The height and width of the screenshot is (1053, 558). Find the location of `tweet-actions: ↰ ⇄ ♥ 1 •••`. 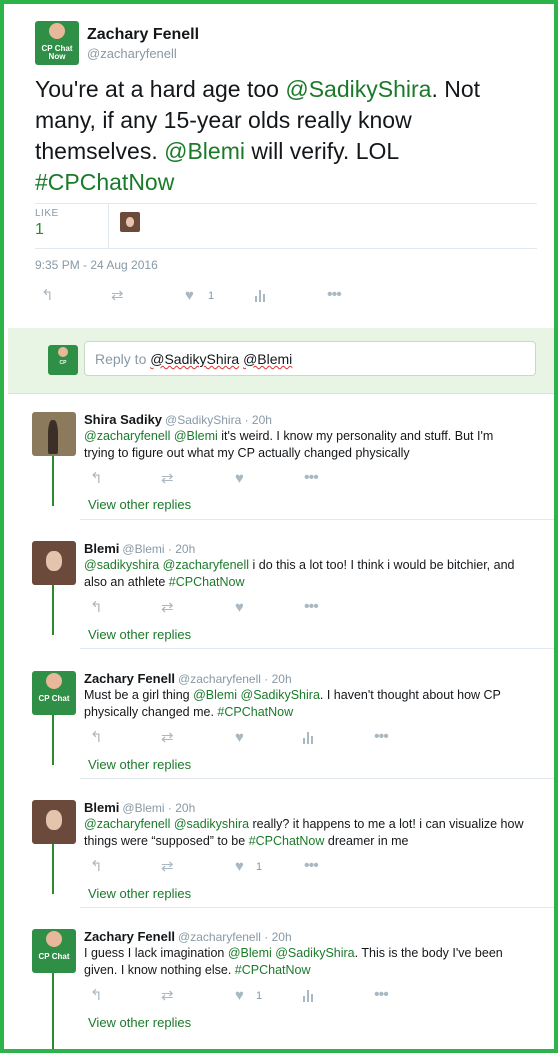

tweet-actions: ↰ ⇄ ♥ 1 ••• is located at coordinates (235, 295).